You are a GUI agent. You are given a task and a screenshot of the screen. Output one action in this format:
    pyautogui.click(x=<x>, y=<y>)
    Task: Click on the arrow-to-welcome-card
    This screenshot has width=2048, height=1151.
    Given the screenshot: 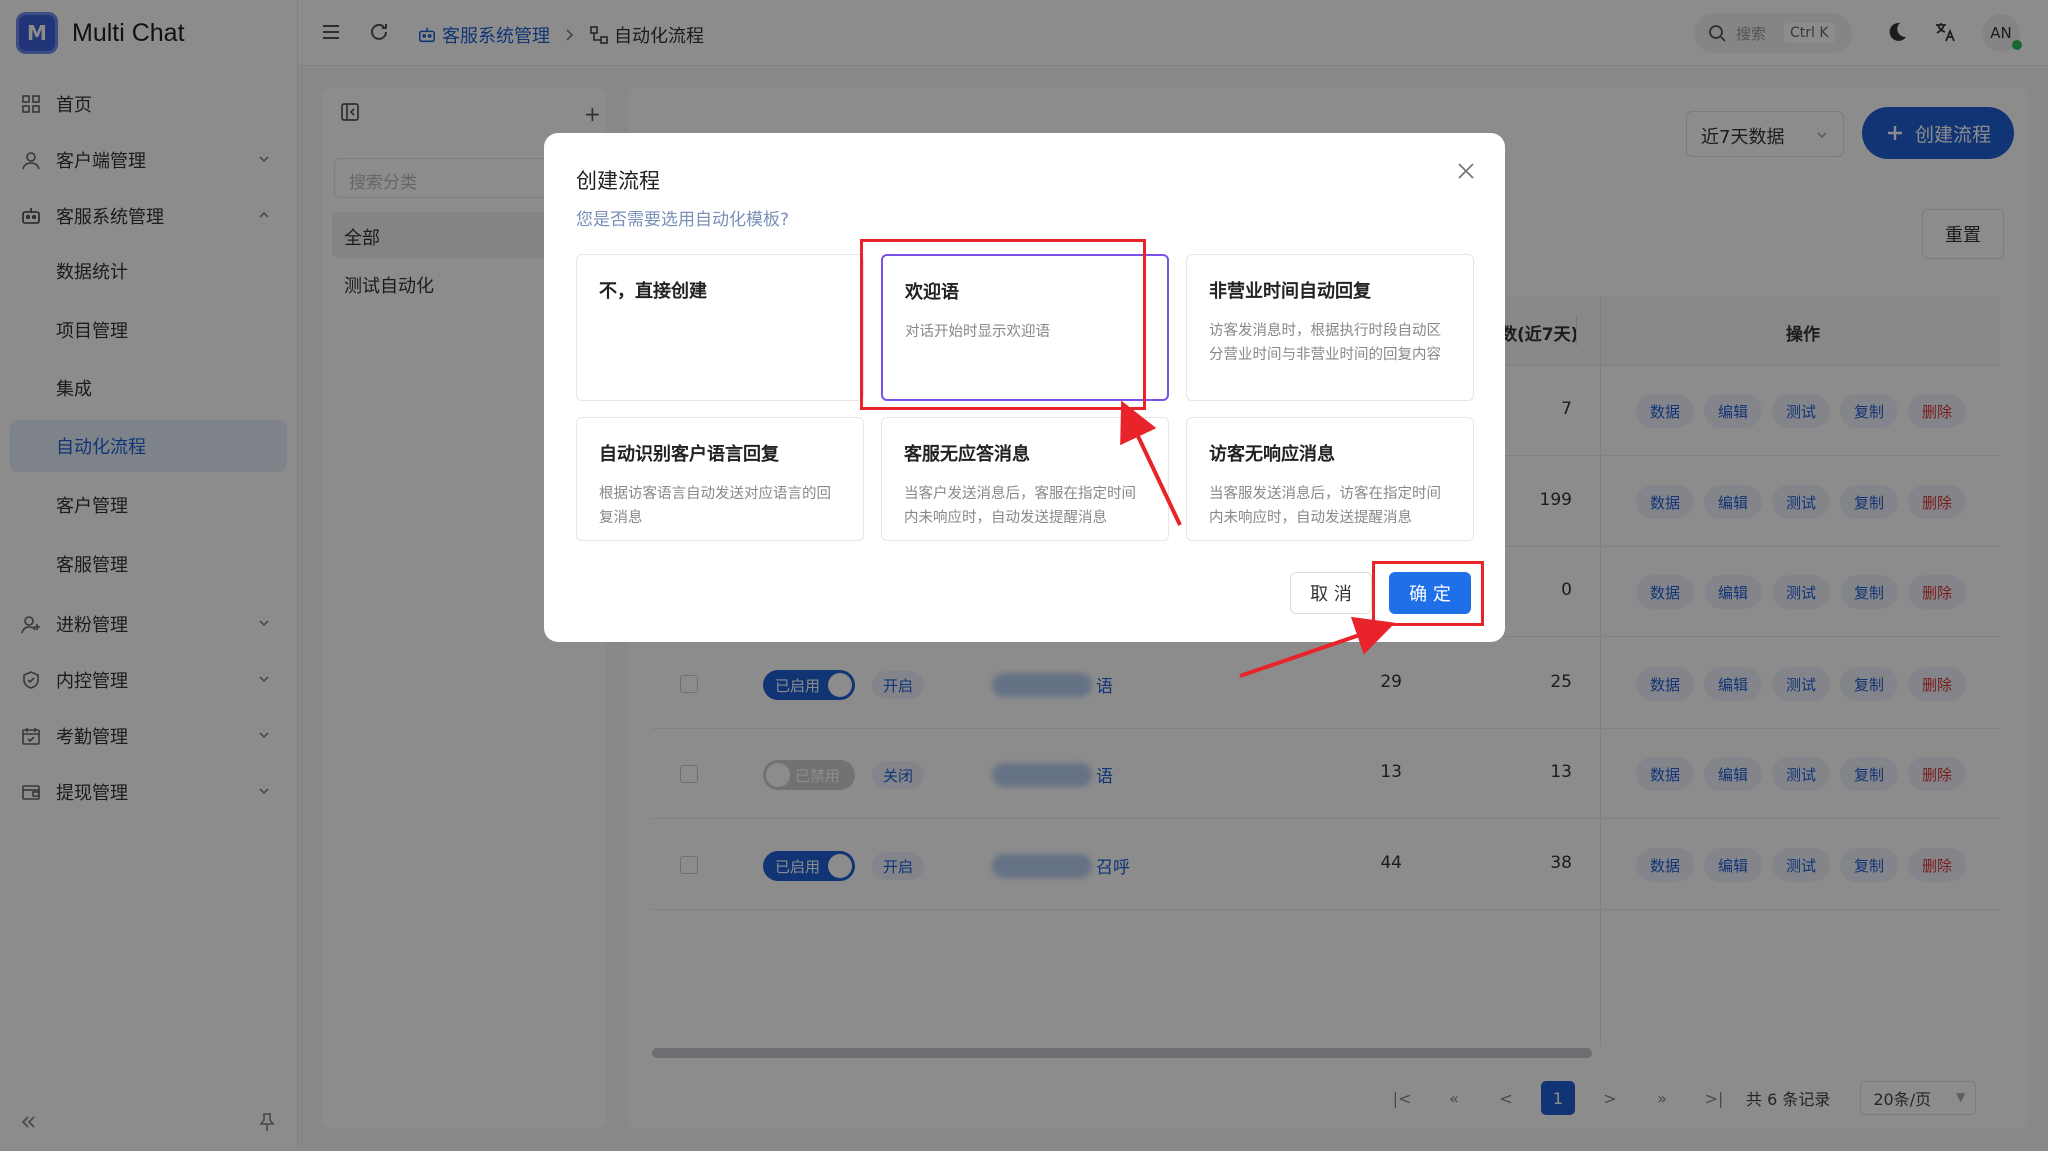 What is the action you would take?
    pyautogui.click(x=1151, y=463)
    